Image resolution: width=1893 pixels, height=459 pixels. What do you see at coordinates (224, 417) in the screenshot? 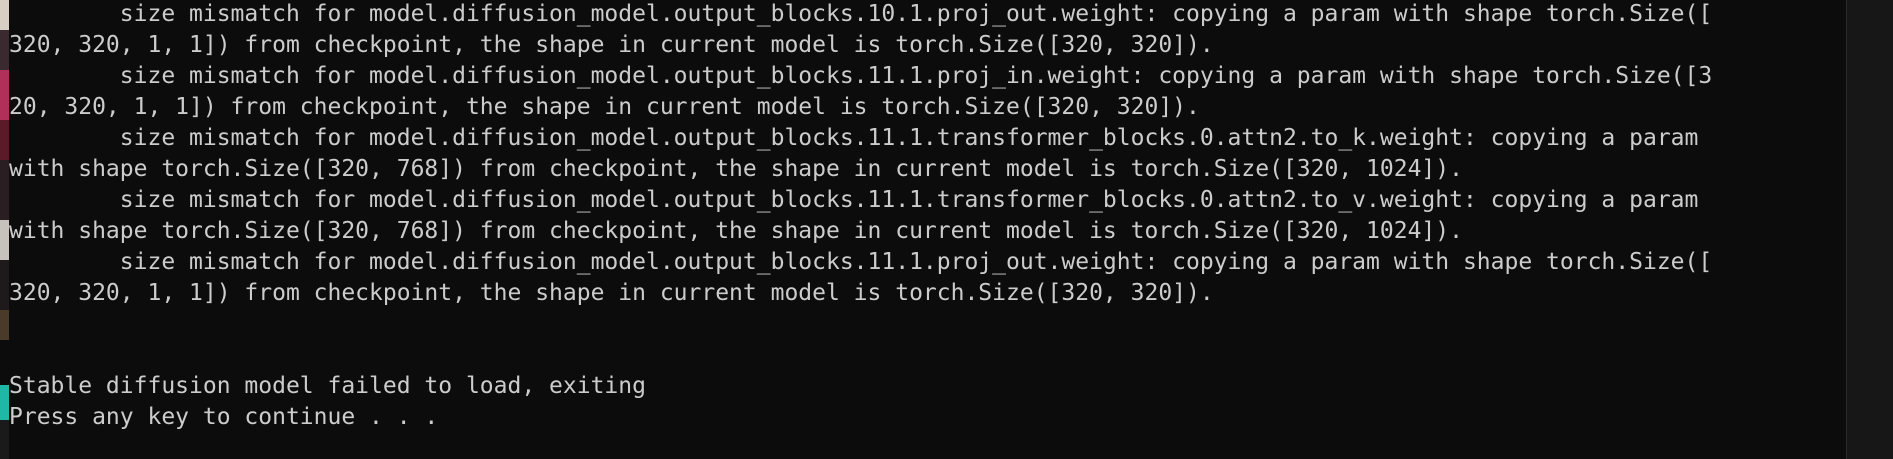
I see `continue-prompt: Press any key to continue . . .` at bounding box center [224, 417].